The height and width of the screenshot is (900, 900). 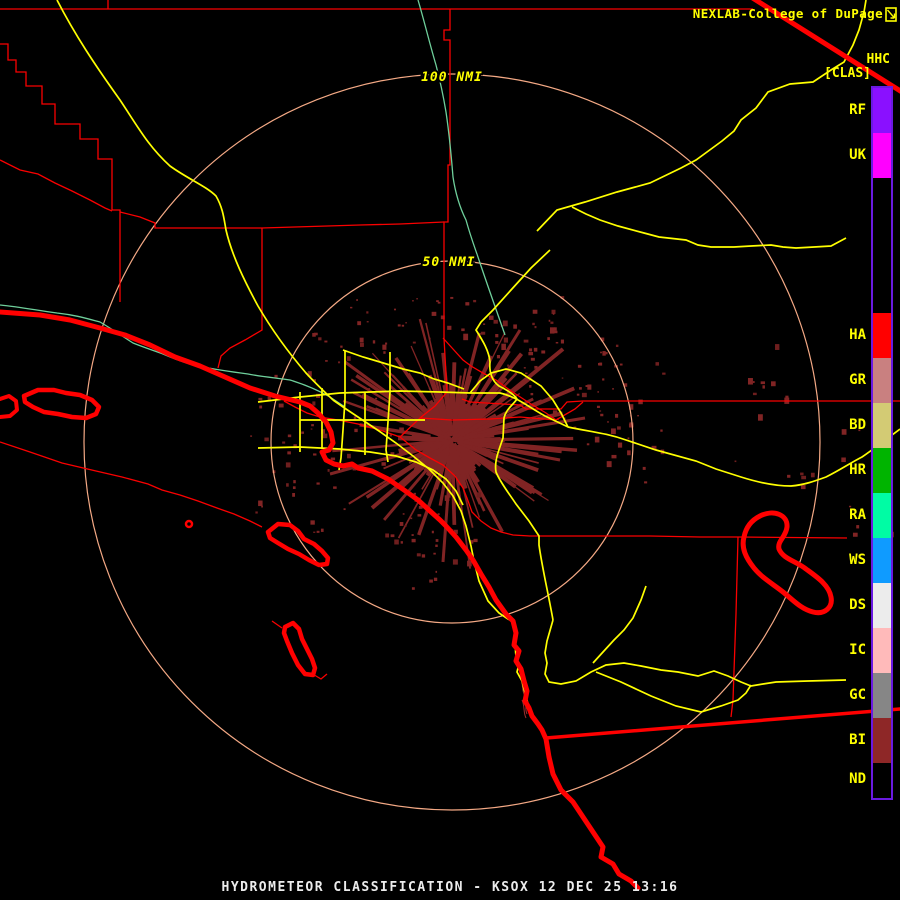 What do you see at coordinates (452, 77) in the screenshot?
I see `outer-ring-label: 100 NMI` at bounding box center [452, 77].